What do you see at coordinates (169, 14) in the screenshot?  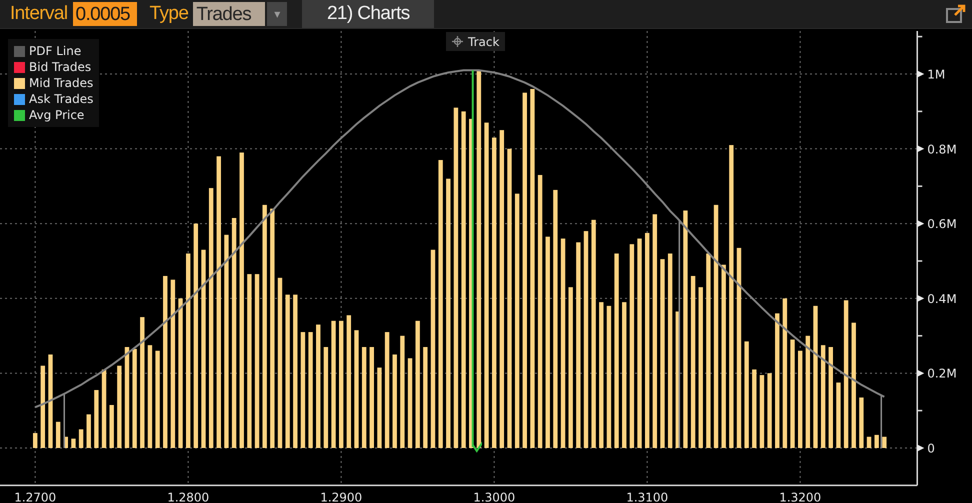 I see `type-label: Type` at bounding box center [169, 14].